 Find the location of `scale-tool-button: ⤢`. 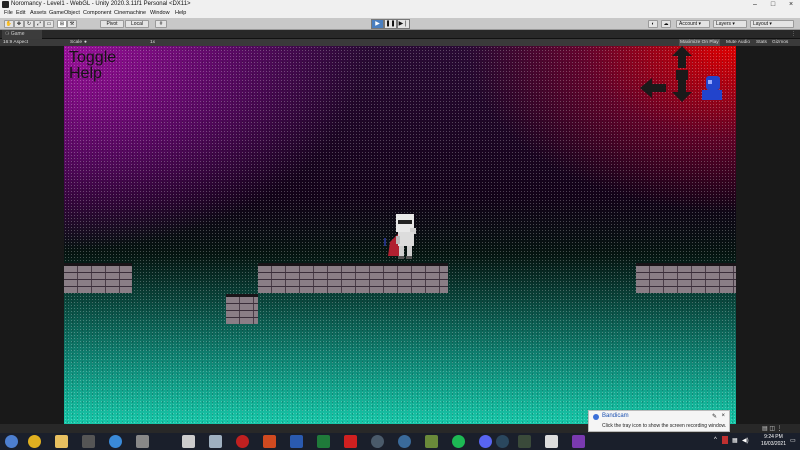

scale-tool-button: ⤢ is located at coordinates (39, 24).